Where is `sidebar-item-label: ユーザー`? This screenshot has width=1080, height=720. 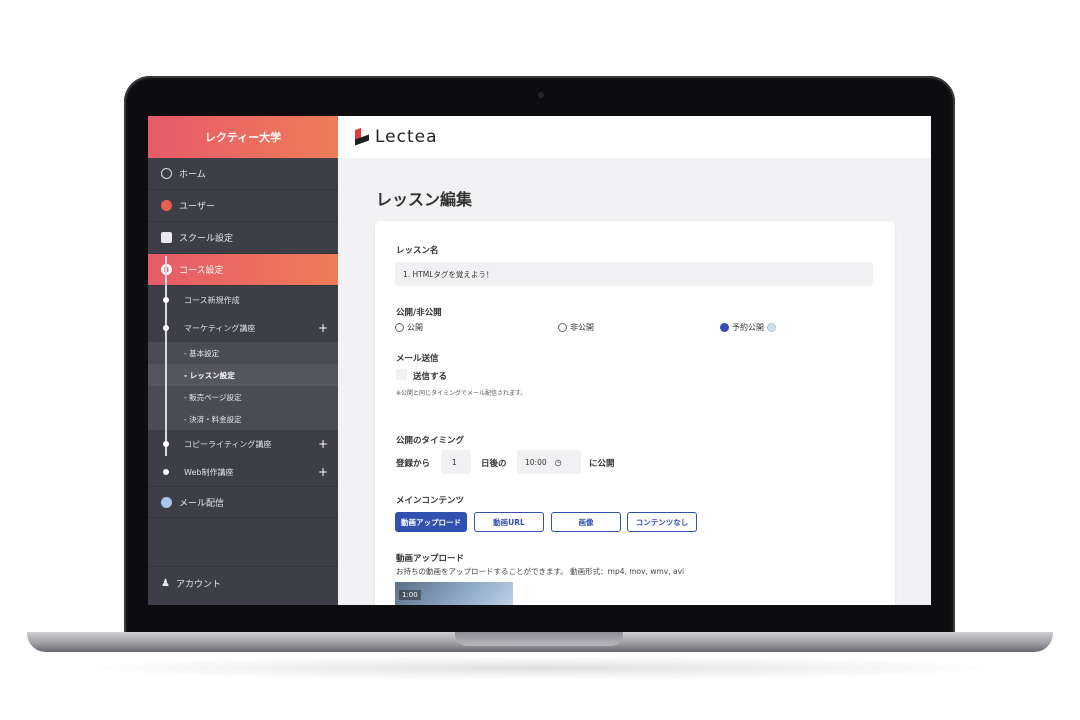 sidebar-item-label: ユーザー is located at coordinates (197, 207).